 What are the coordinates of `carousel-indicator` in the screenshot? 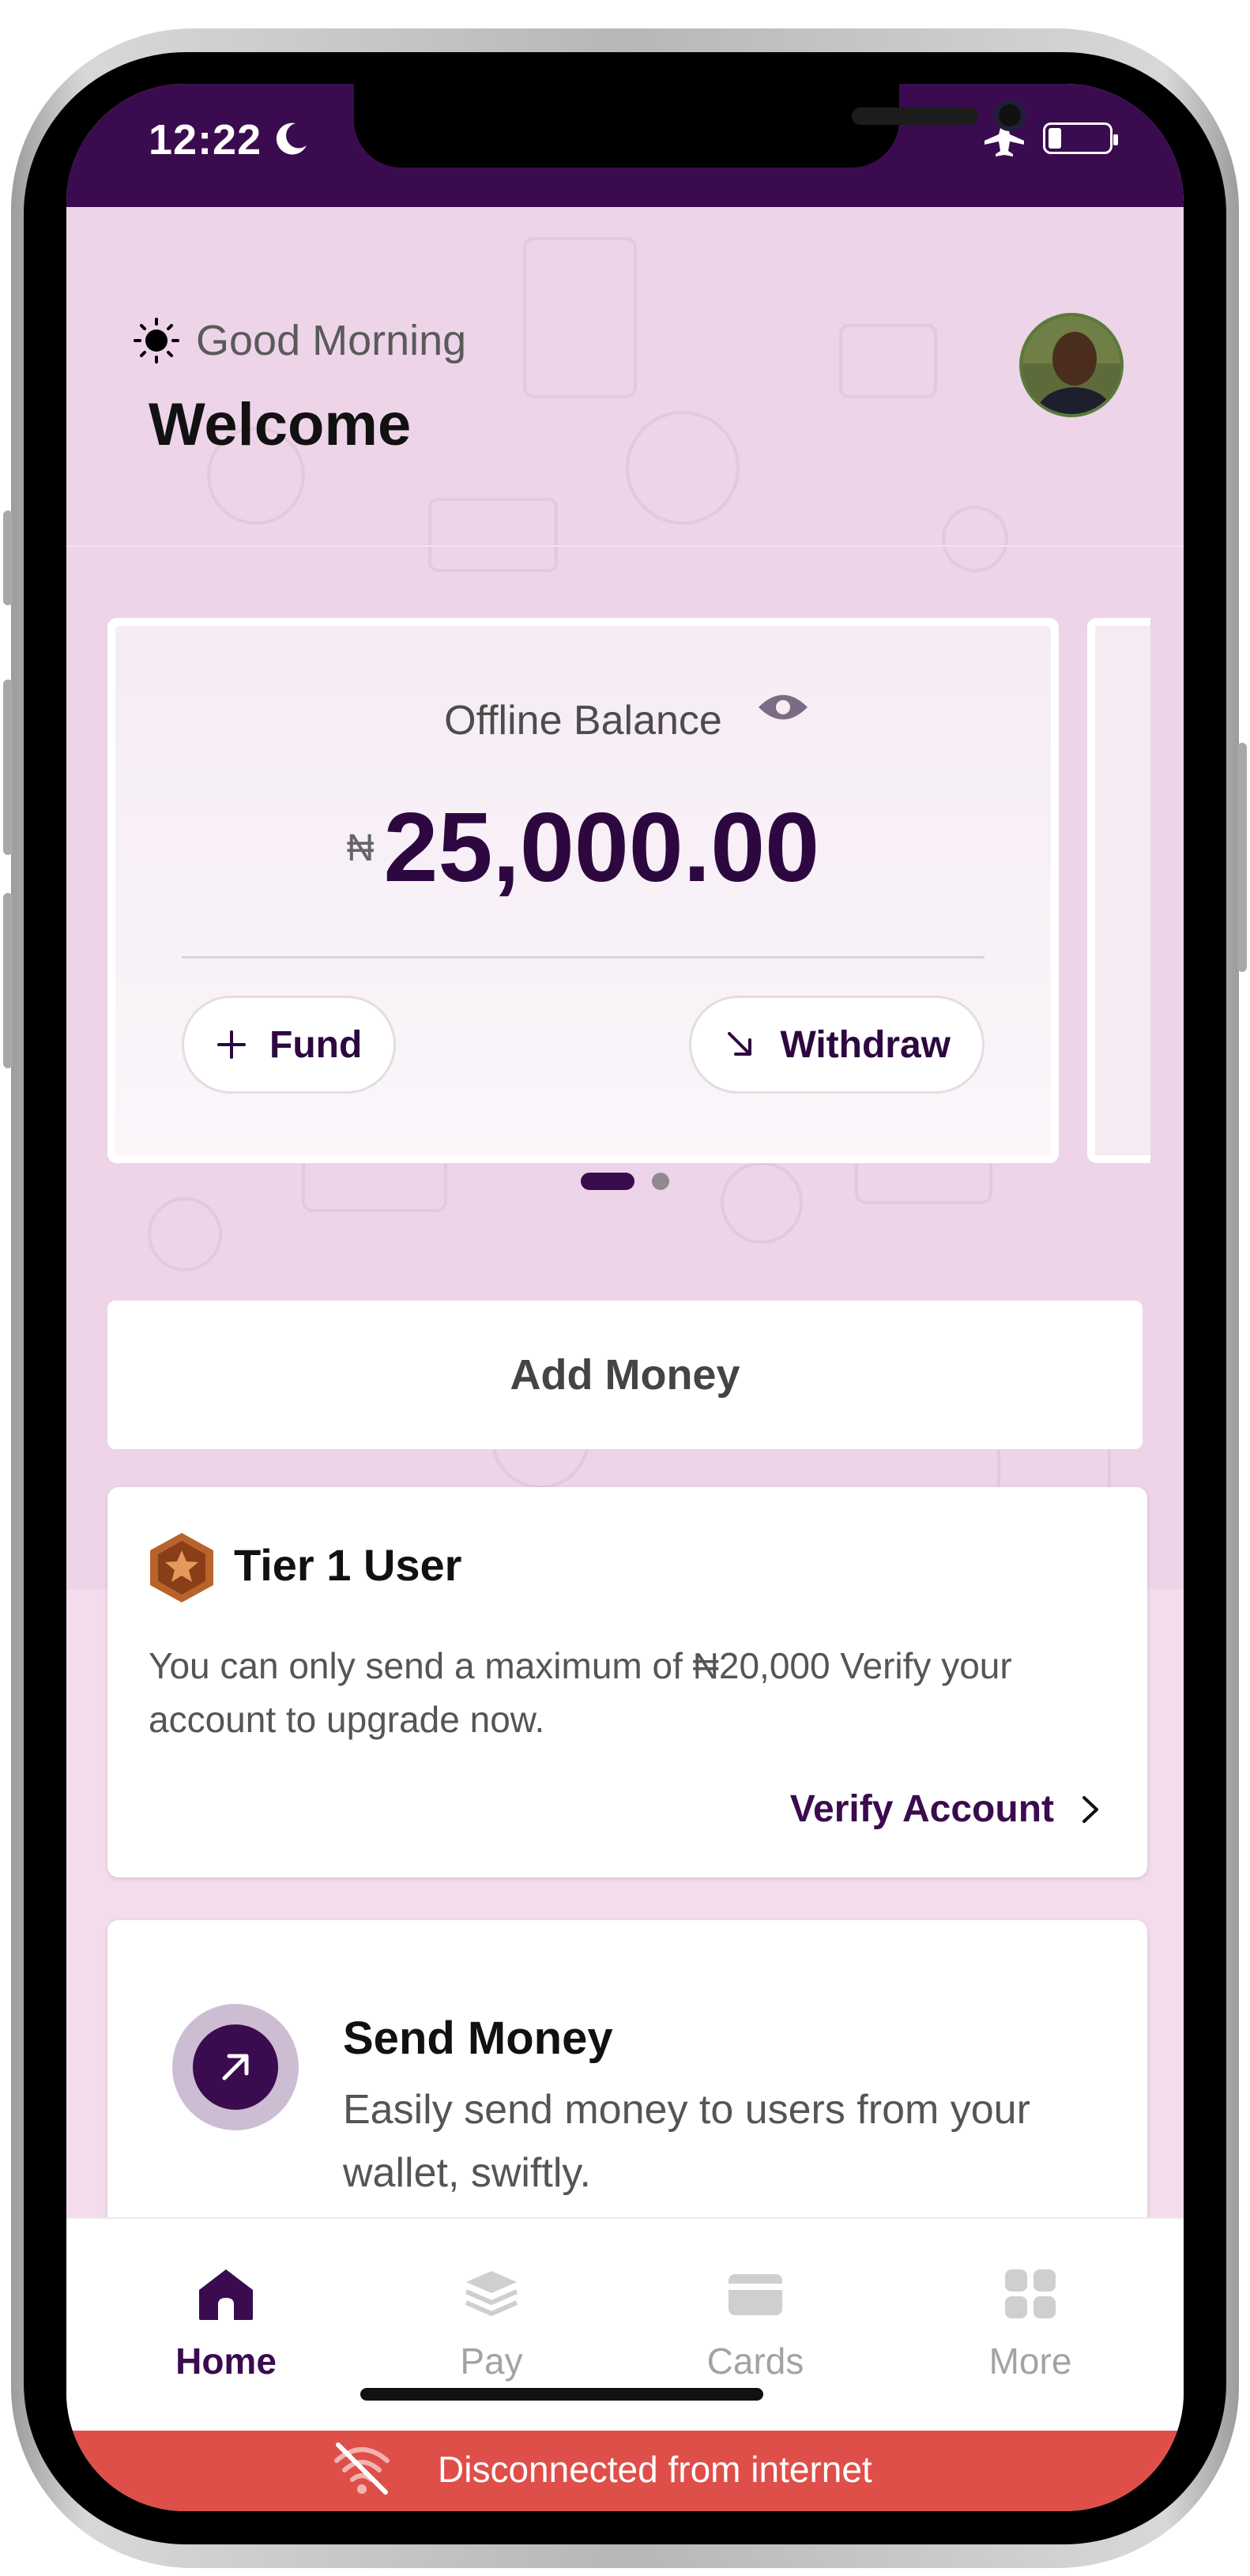 It's located at (625, 1181).